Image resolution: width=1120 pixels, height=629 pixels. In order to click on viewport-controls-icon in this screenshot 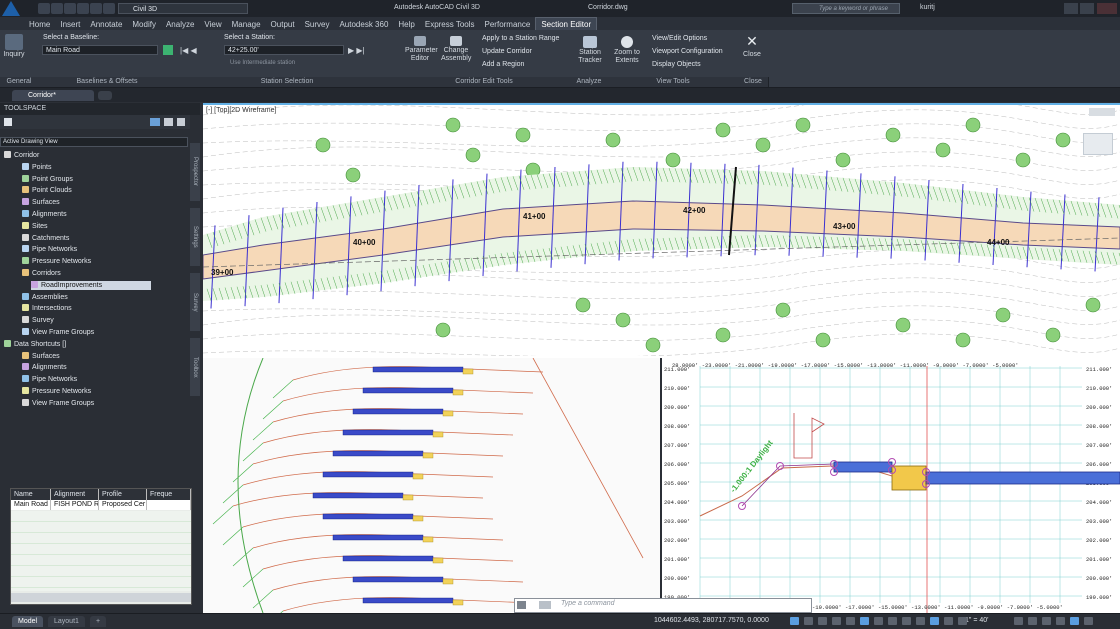, I will do `click(1102, 112)`.